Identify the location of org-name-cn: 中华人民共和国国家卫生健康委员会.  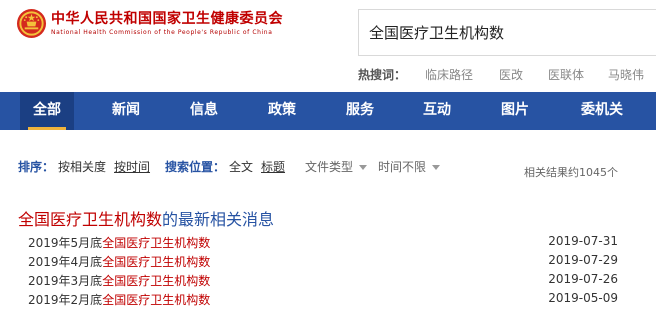
(167, 18).